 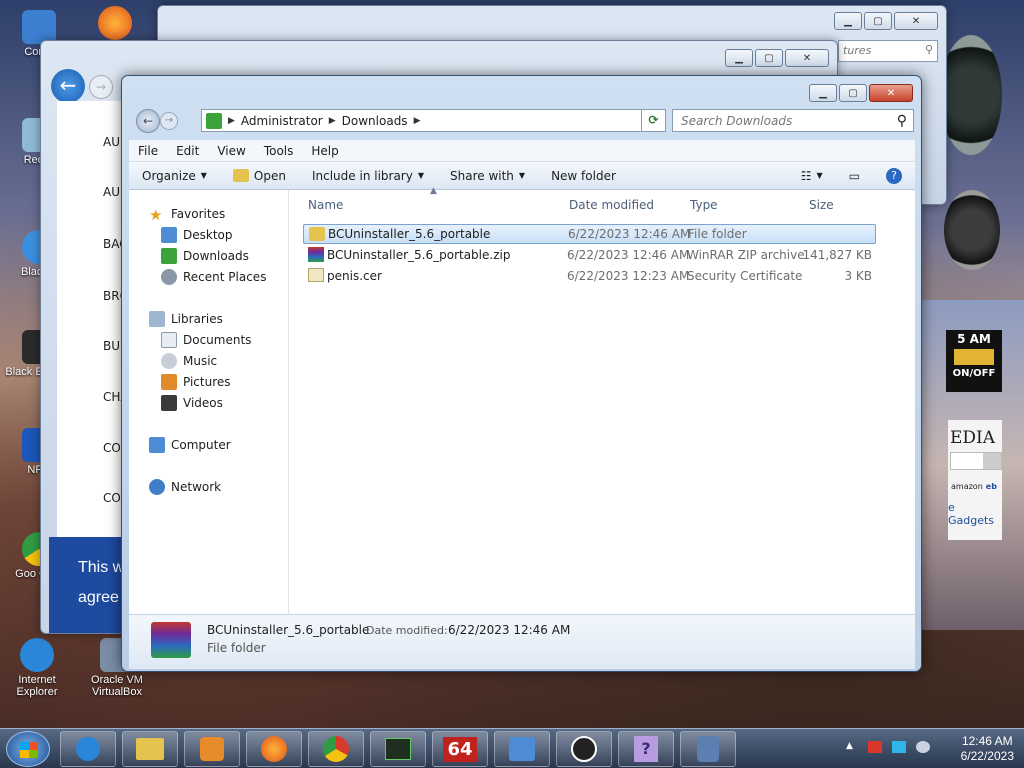 What do you see at coordinates (433, 120) in the screenshot?
I see `address-bar: ▶ Administrator ▶ Downloads ▶ ▼` at bounding box center [433, 120].